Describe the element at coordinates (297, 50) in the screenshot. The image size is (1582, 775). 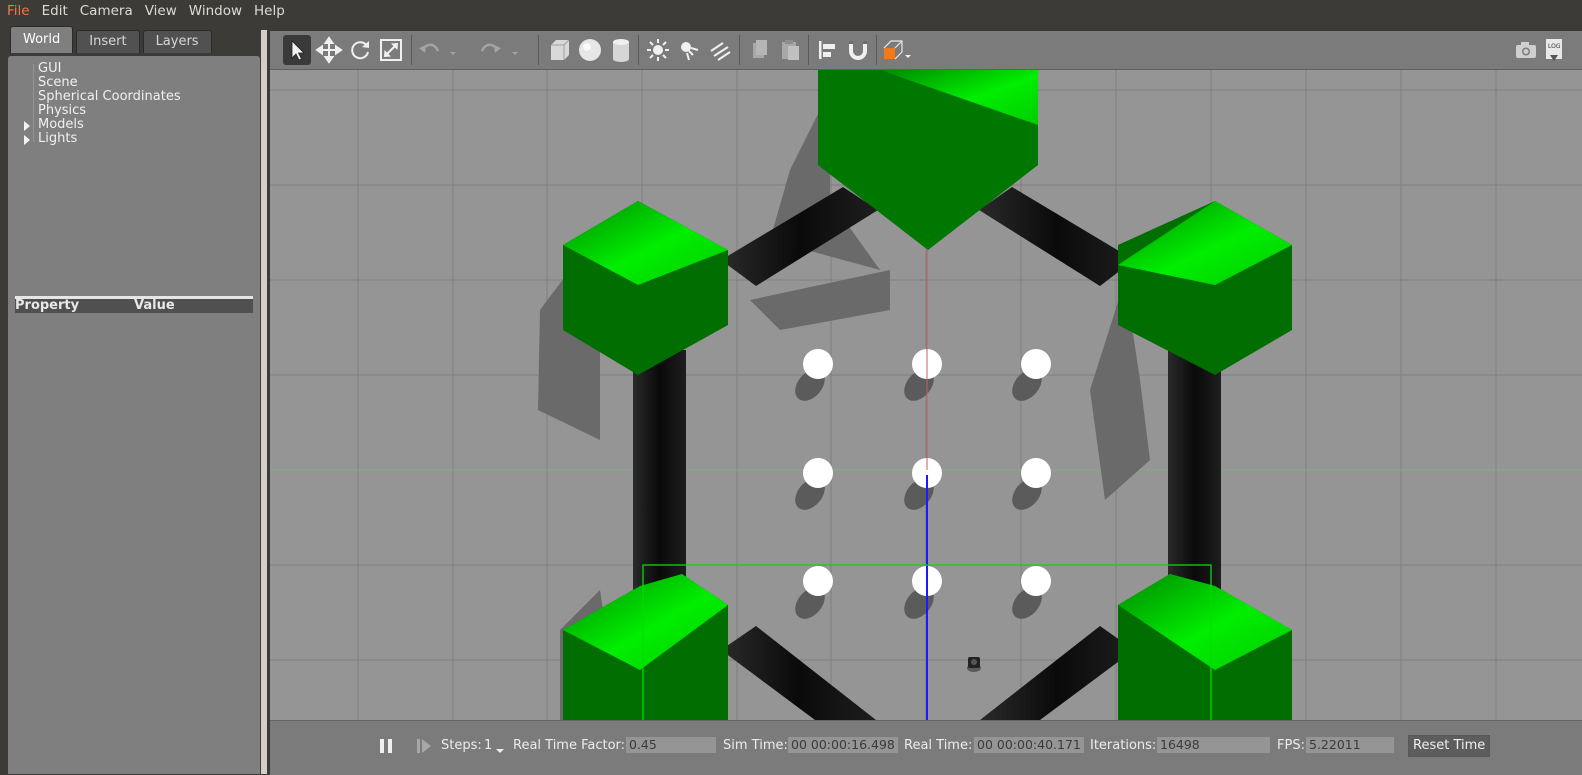
I see `select-arrow-icon` at that location.